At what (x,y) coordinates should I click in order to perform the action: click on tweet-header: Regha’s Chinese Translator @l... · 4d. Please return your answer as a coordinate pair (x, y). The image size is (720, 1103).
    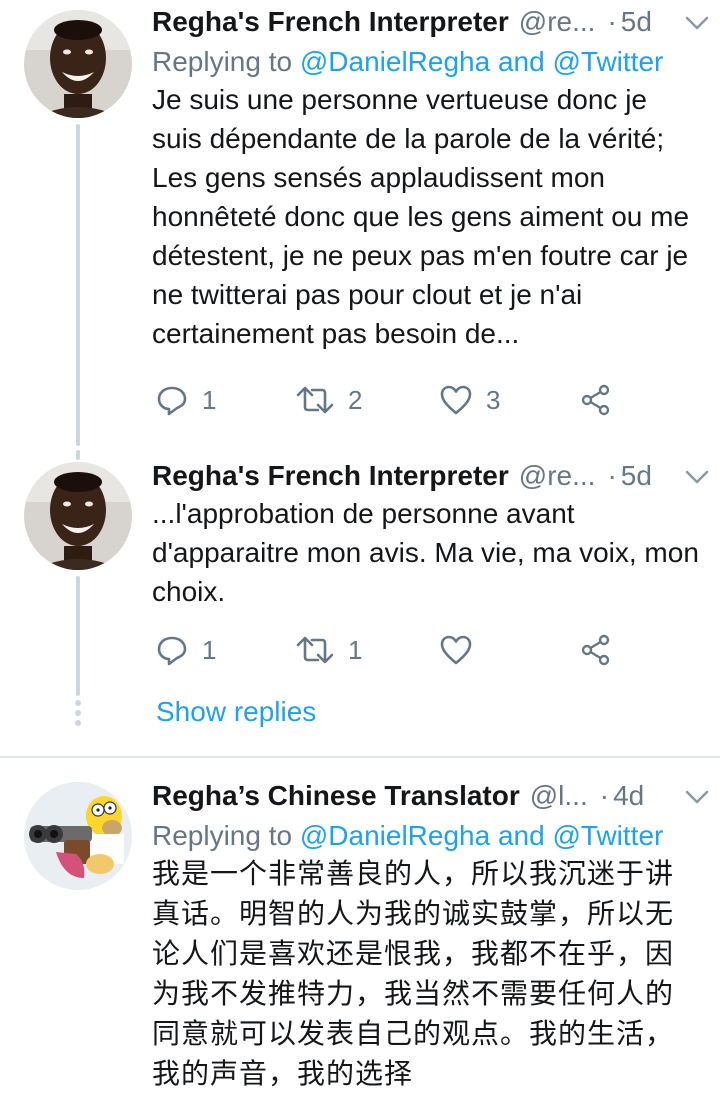
    Looking at the image, I should click on (426, 796).